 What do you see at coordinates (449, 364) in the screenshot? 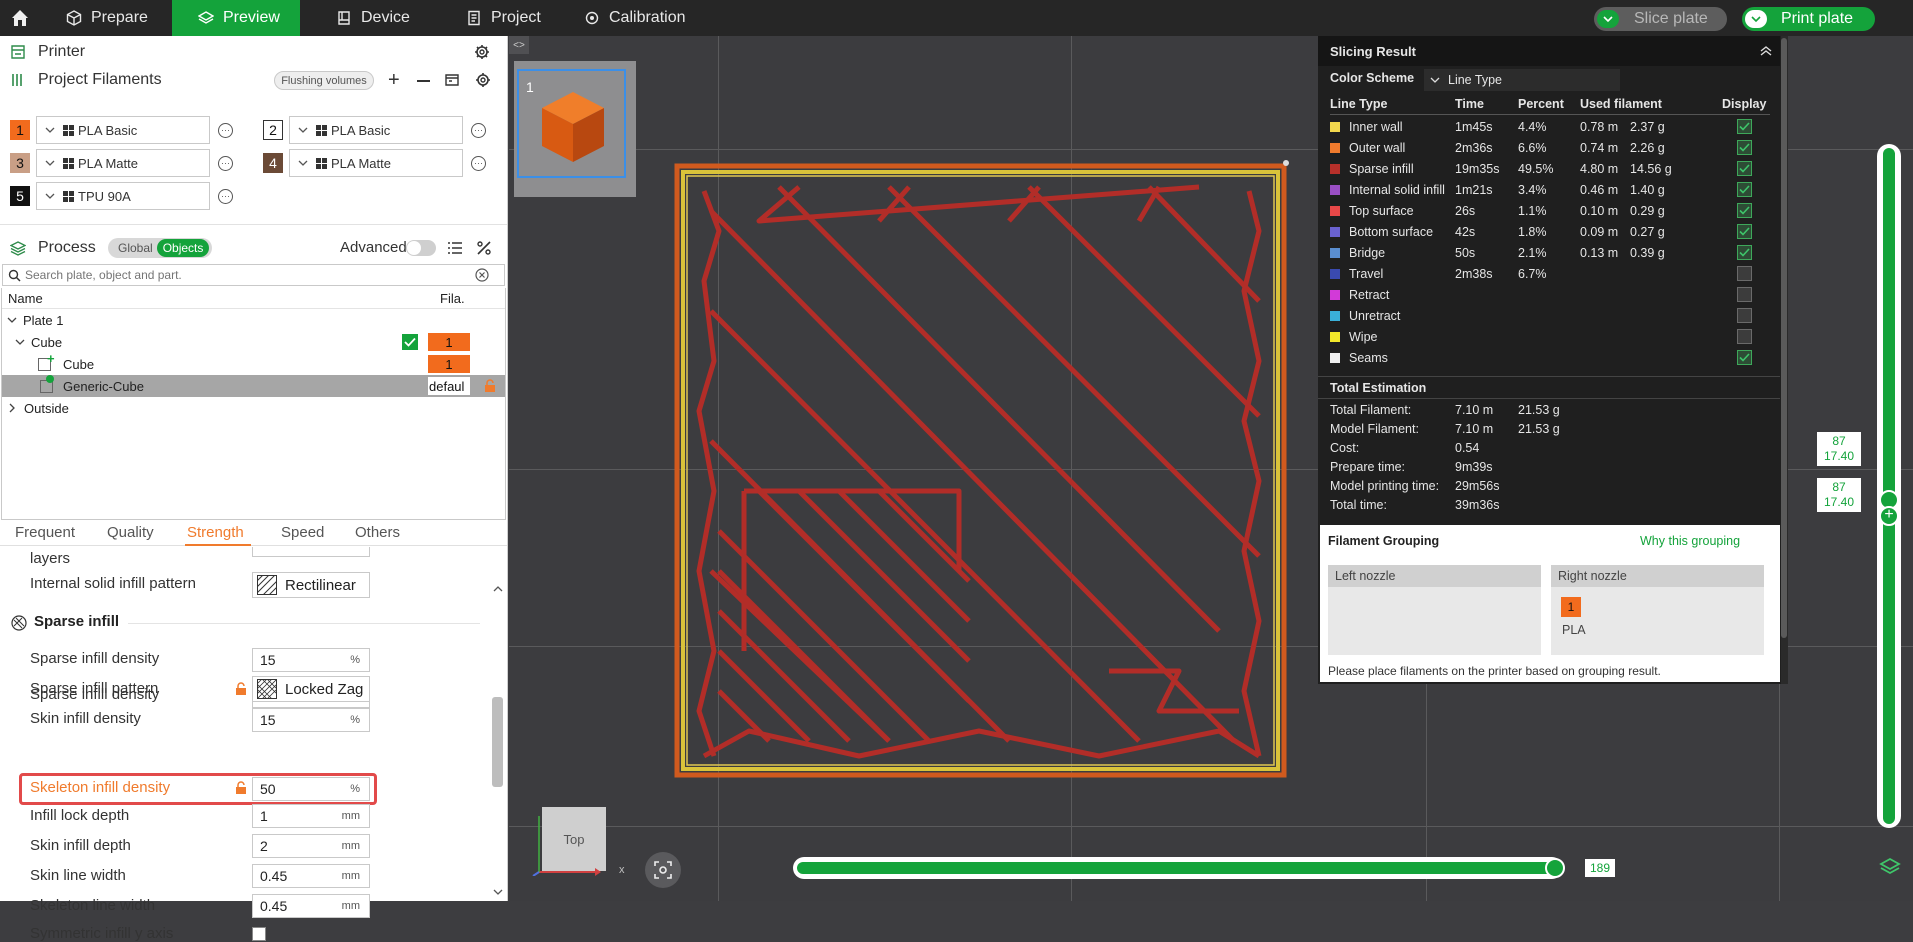
I see `part-filament-badge: 1` at bounding box center [449, 364].